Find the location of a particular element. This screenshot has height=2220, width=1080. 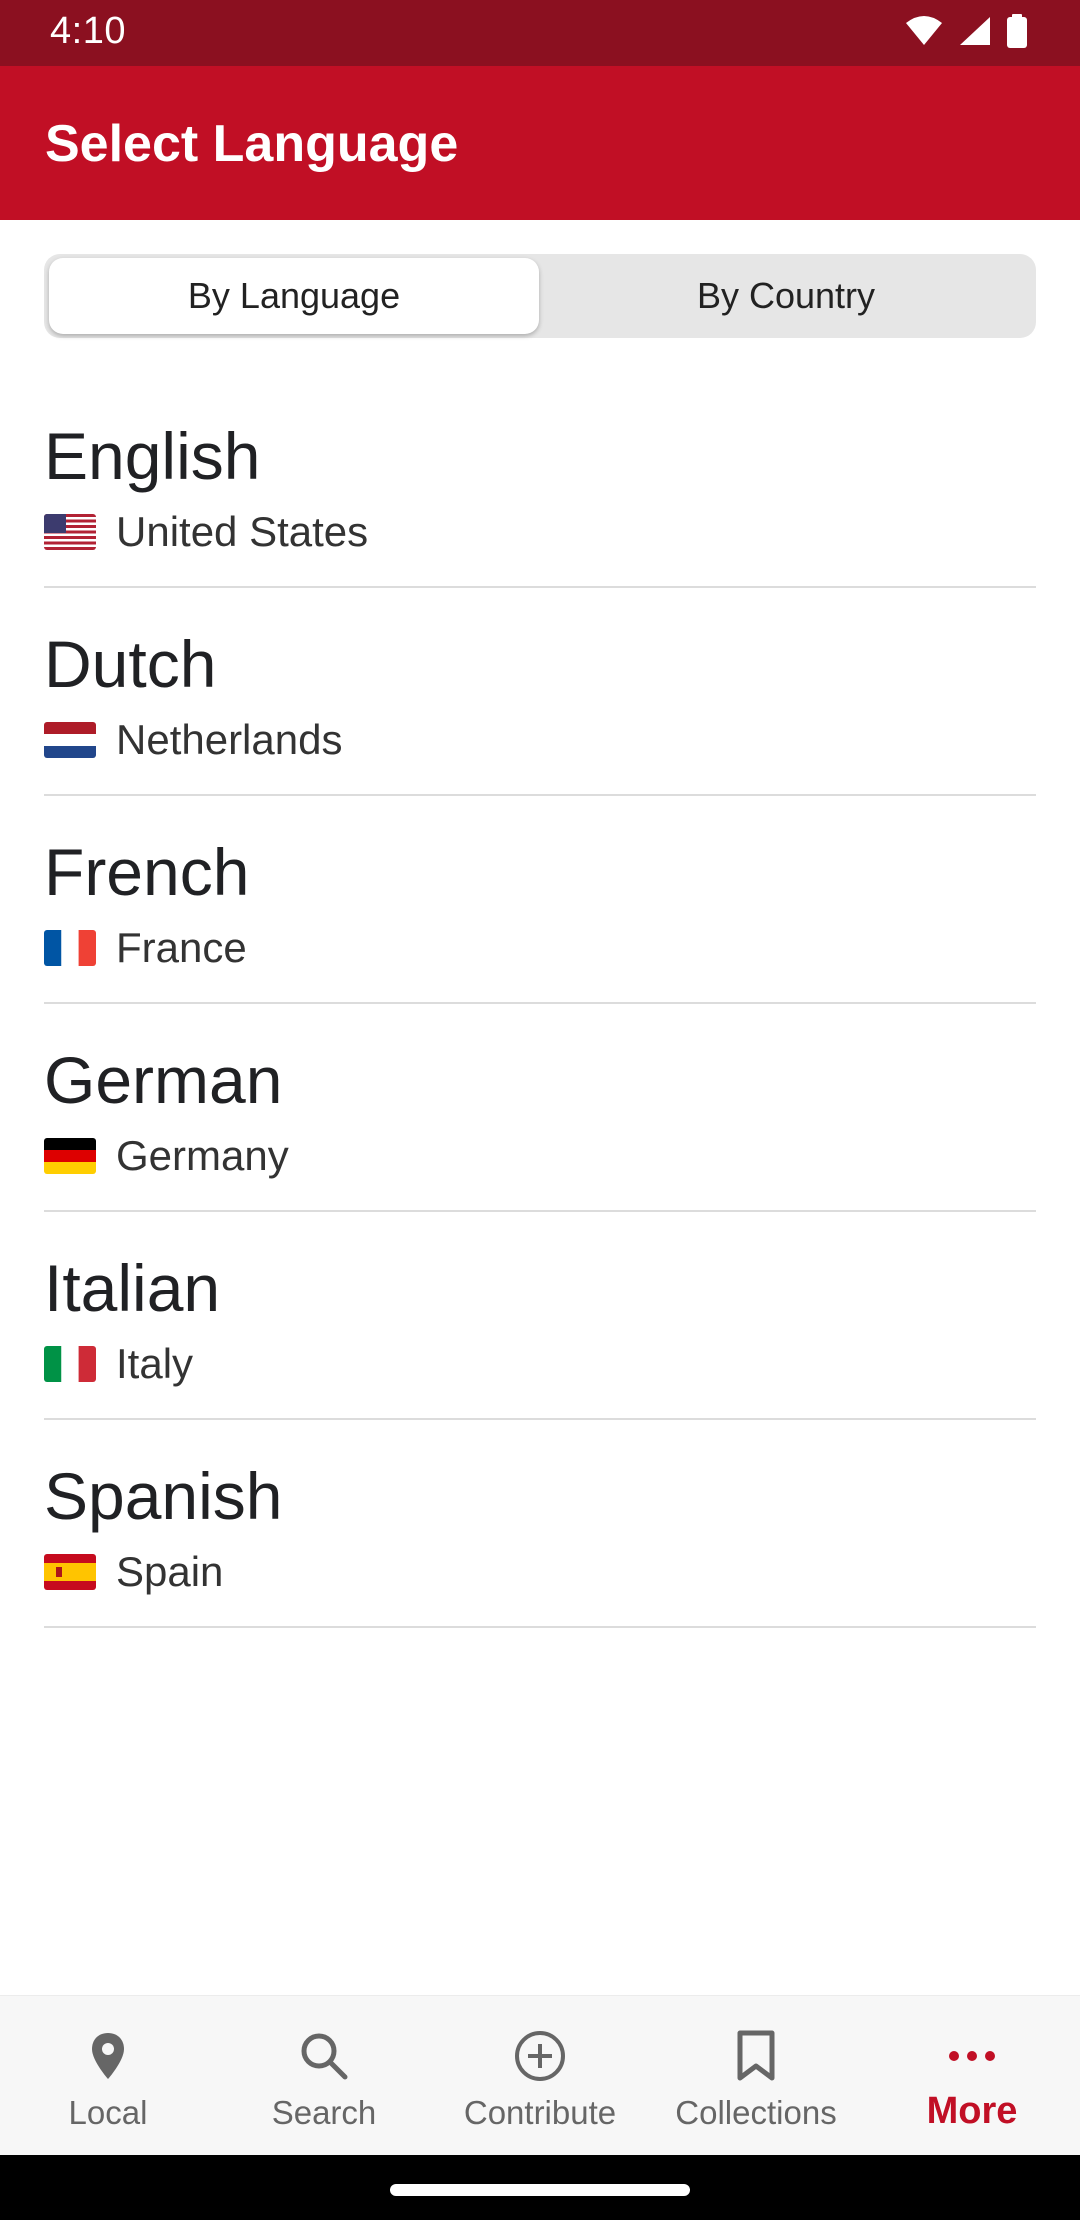

country-name: Italy is located at coordinates (155, 1363).